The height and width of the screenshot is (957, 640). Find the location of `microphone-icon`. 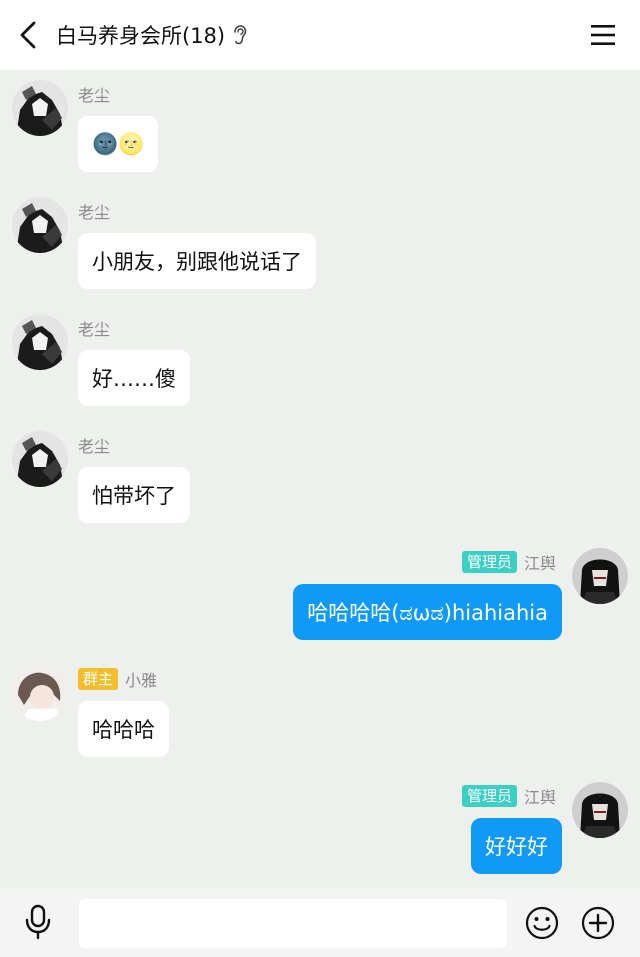

microphone-icon is located at coordinates (38, 922).